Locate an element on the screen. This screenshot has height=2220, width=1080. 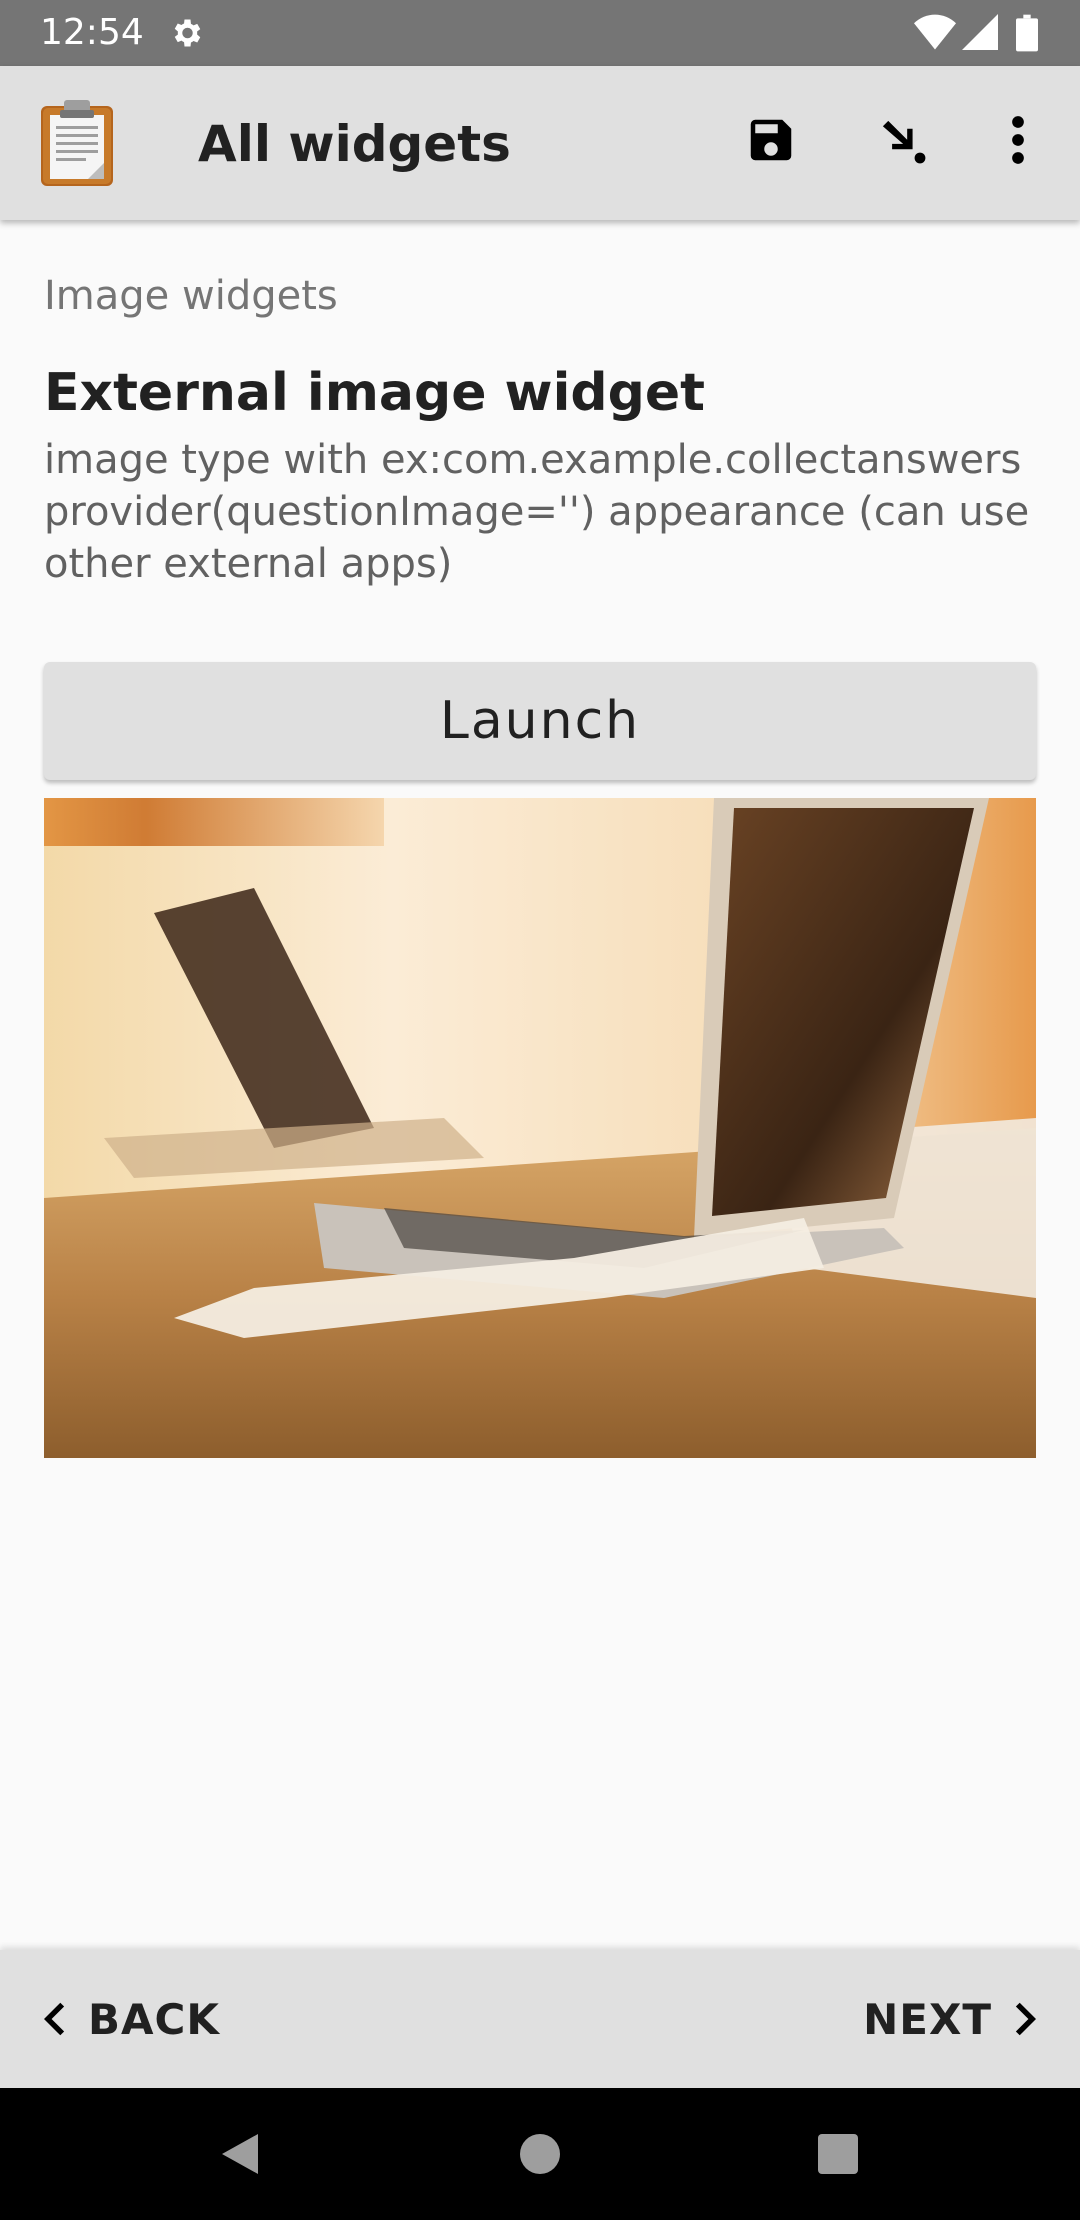
chevron-left-icon is located at coordinates (54, 2019).